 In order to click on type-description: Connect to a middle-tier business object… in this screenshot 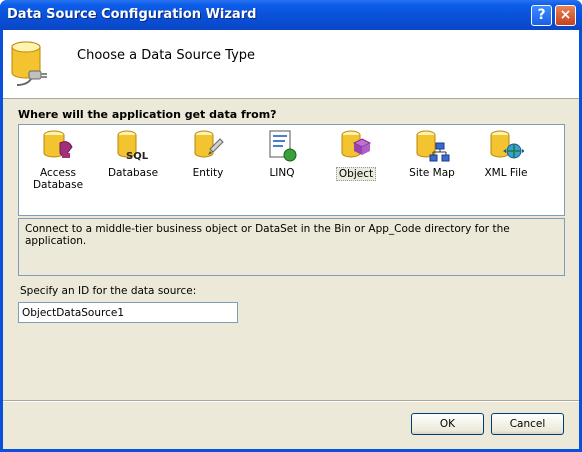, I will do `click(291, 247)`.